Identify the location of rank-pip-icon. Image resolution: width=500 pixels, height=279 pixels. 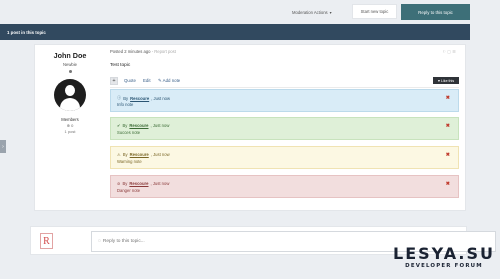
(70, 71).